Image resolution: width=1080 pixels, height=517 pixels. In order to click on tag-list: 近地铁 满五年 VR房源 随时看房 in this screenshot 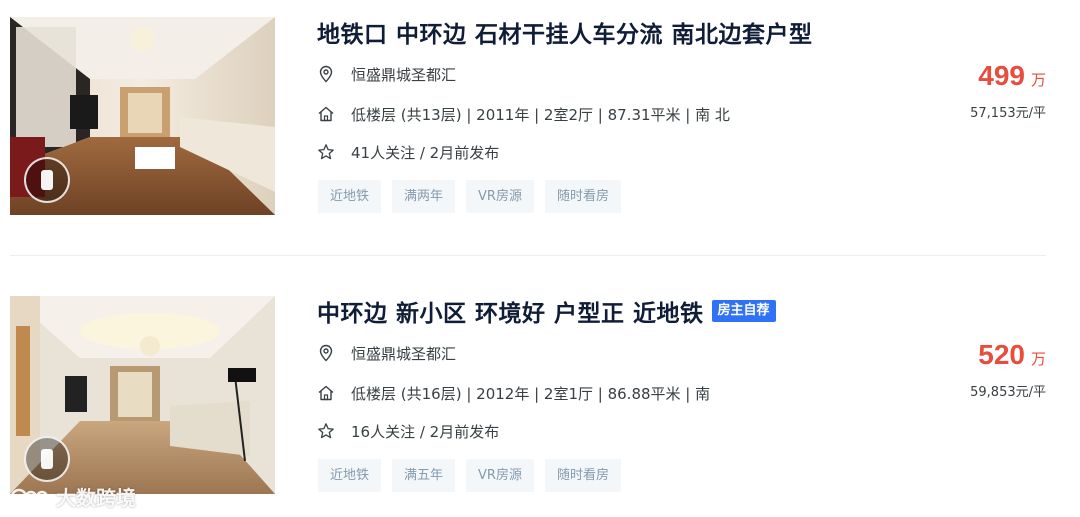, I will do `click(475, 475)`.